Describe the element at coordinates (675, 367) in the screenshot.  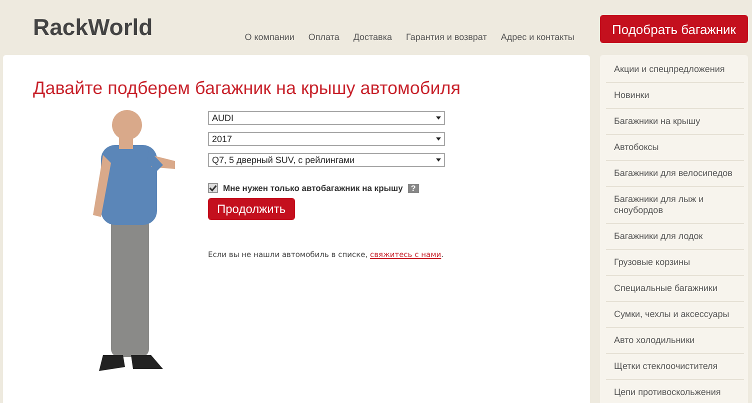
I see `sidebar-item: Щетки стеклоочистителя` at that location.